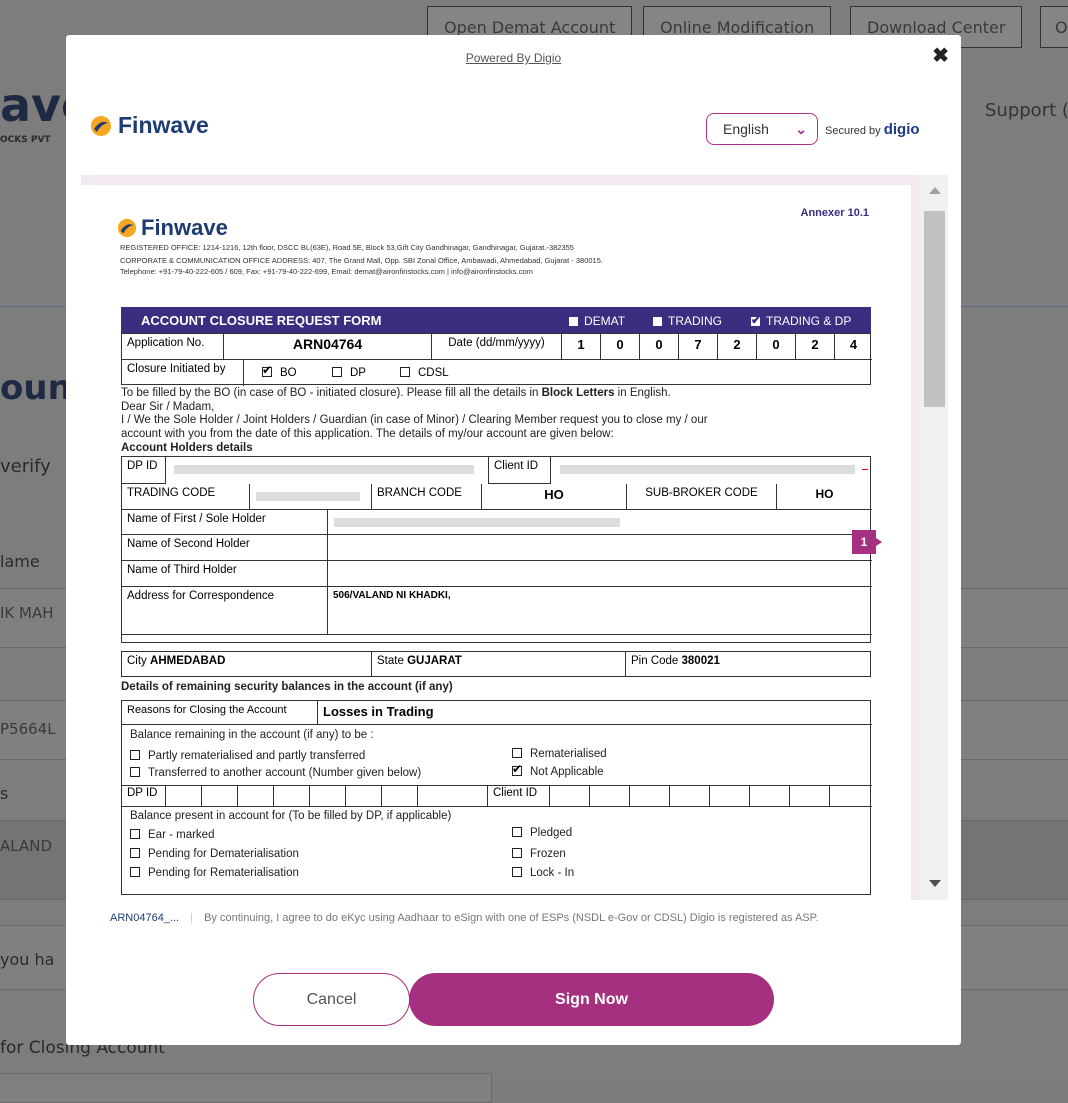  Describe the element at coordinates (559, 754) in the screenshot. I see `option-rematerialised: Rematerialised` at that location.